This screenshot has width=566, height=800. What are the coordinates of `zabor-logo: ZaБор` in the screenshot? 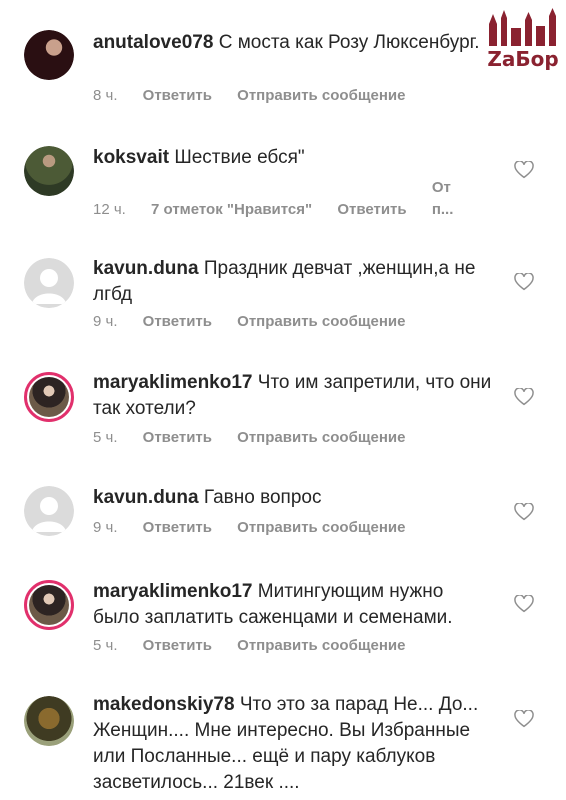 It's located at (523, 38).